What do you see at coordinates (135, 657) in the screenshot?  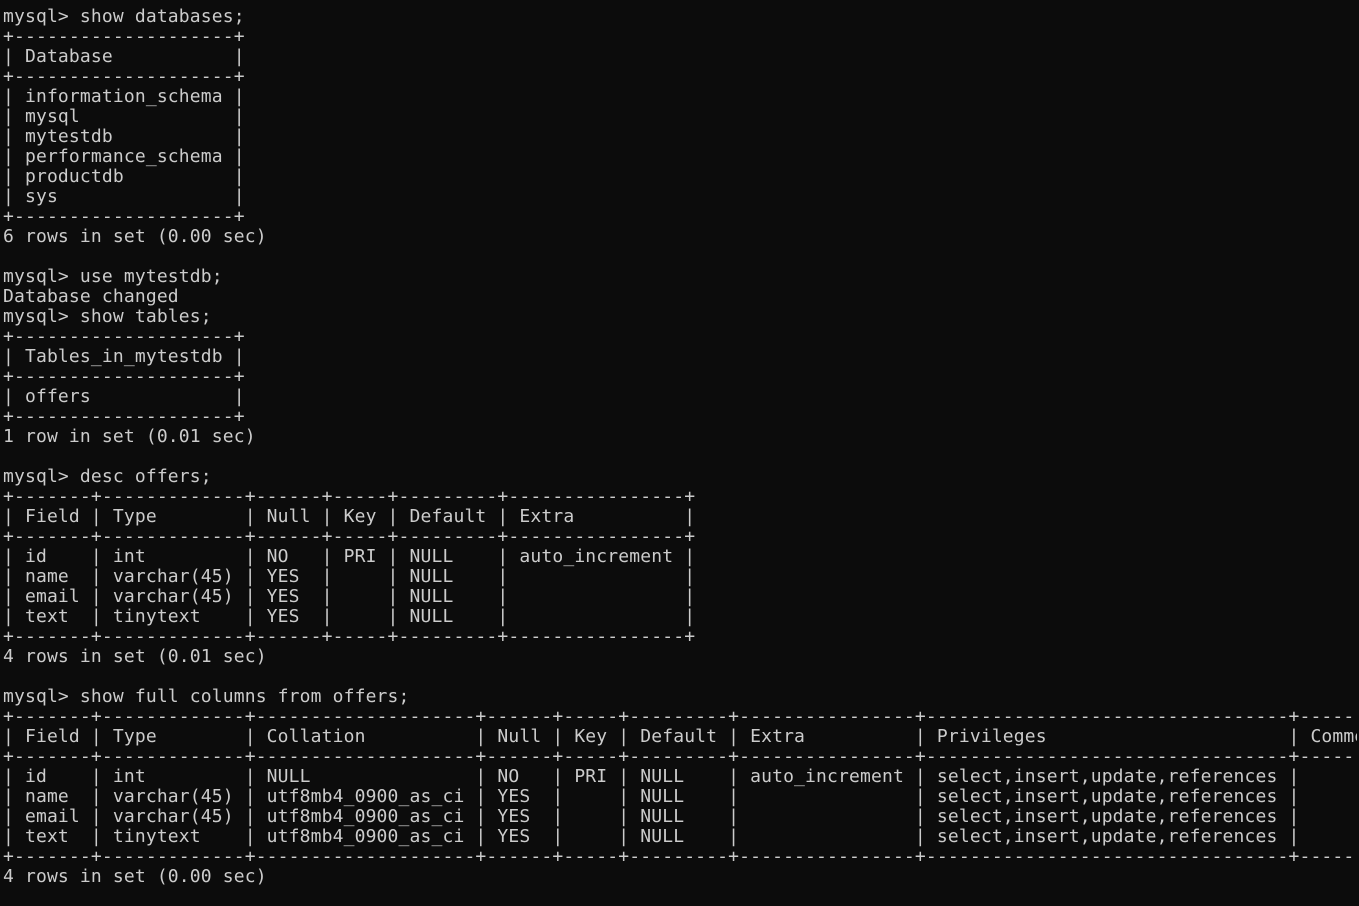 I see `terminal-line: 4 rows in set (0.01 sec)` at bounding box center [135, 657].